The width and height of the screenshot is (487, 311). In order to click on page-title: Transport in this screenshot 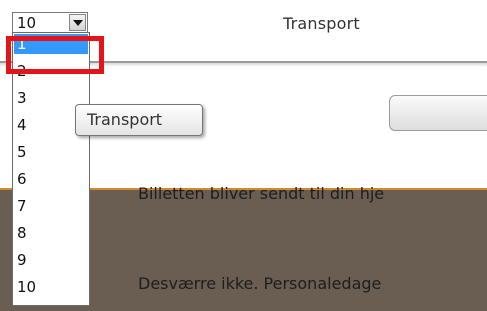, I will do `click(321, 23)`.